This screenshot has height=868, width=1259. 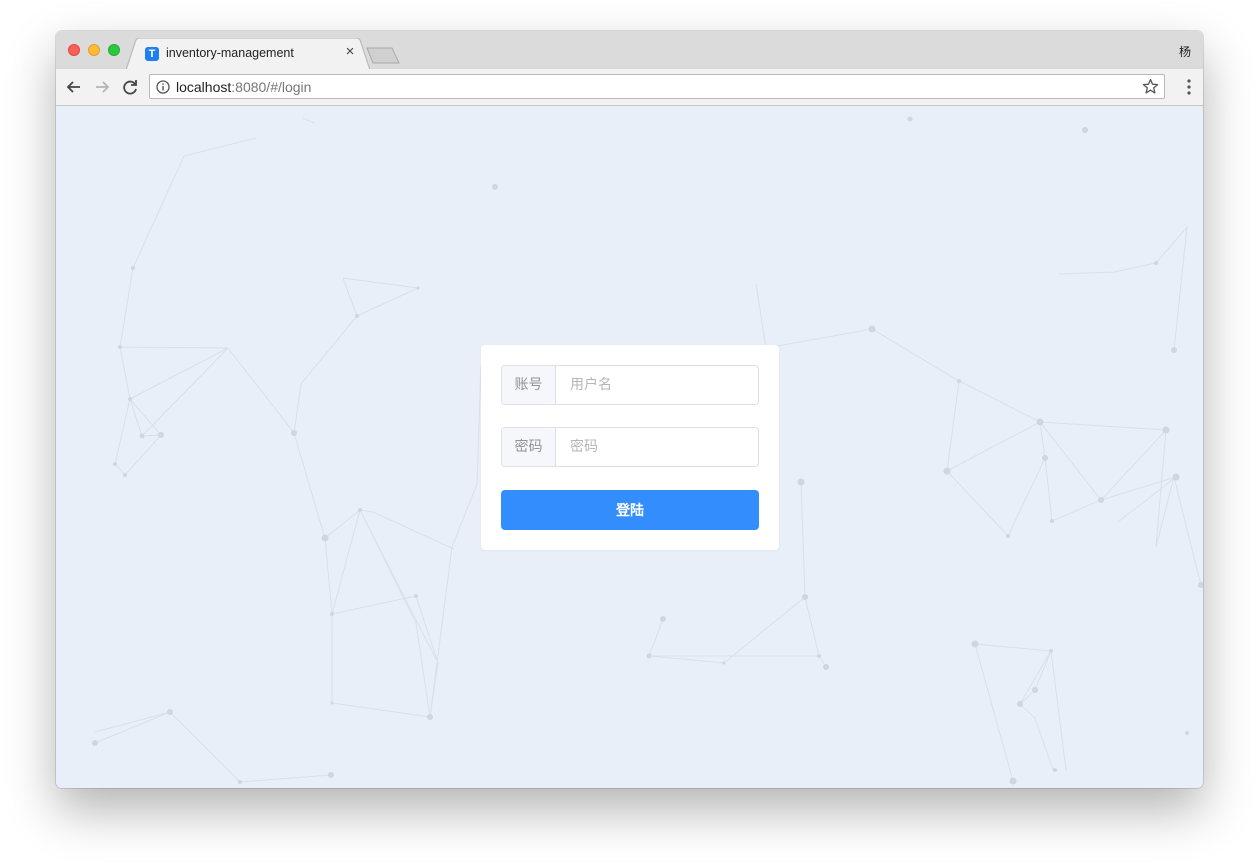 I want to click on tab-favicon-icon: T, so click(x=152, y=54).